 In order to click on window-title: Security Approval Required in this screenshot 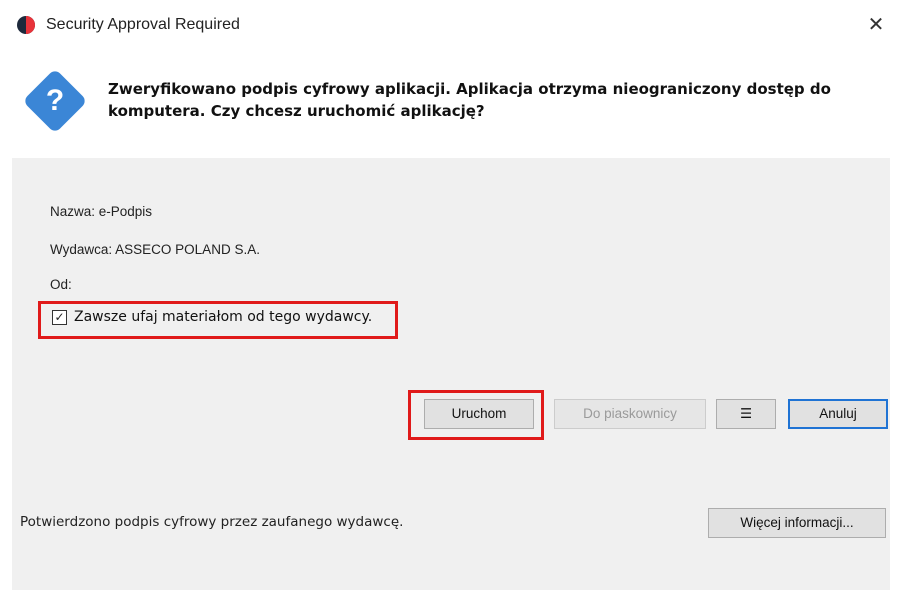, I will do `click(143, 24)`.